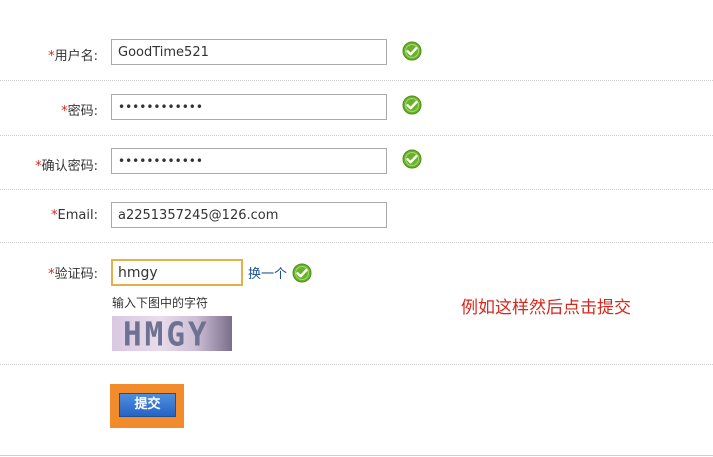  Describe the element at coordinates (249, 52) in the screenshot. I see `username-input` at that location.